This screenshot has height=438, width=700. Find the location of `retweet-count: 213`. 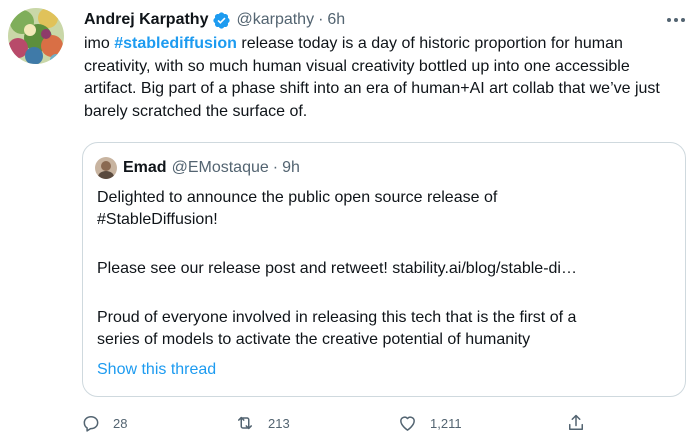

retweet-count: 213 is located at coordinates (279, 423).